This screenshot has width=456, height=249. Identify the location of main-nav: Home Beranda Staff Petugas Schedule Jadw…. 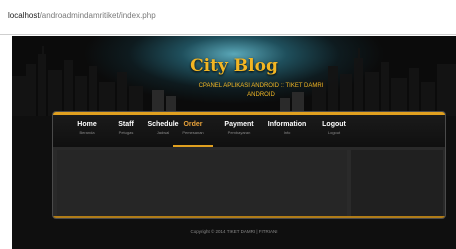
(249, 131).